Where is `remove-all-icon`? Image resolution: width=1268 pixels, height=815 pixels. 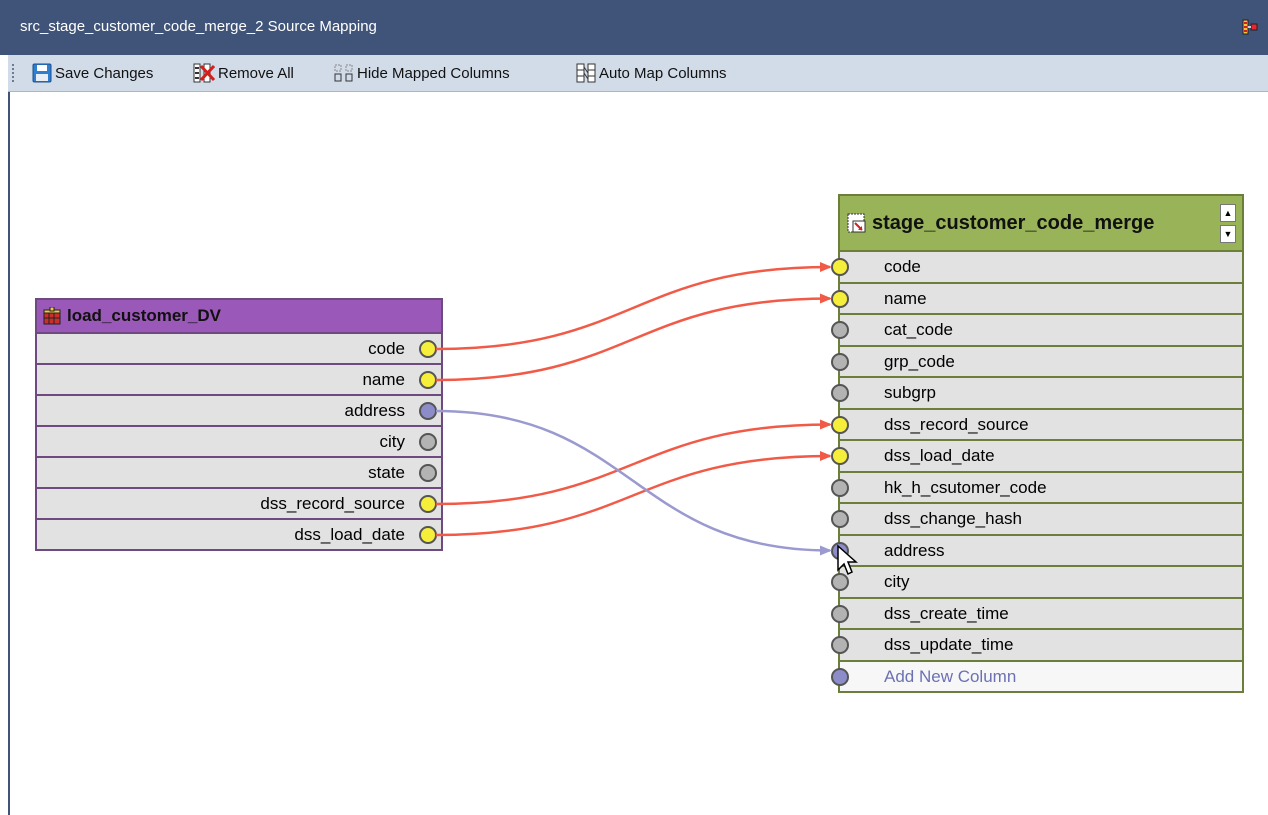 remove-all-icon is located at coordinates (204, 73).